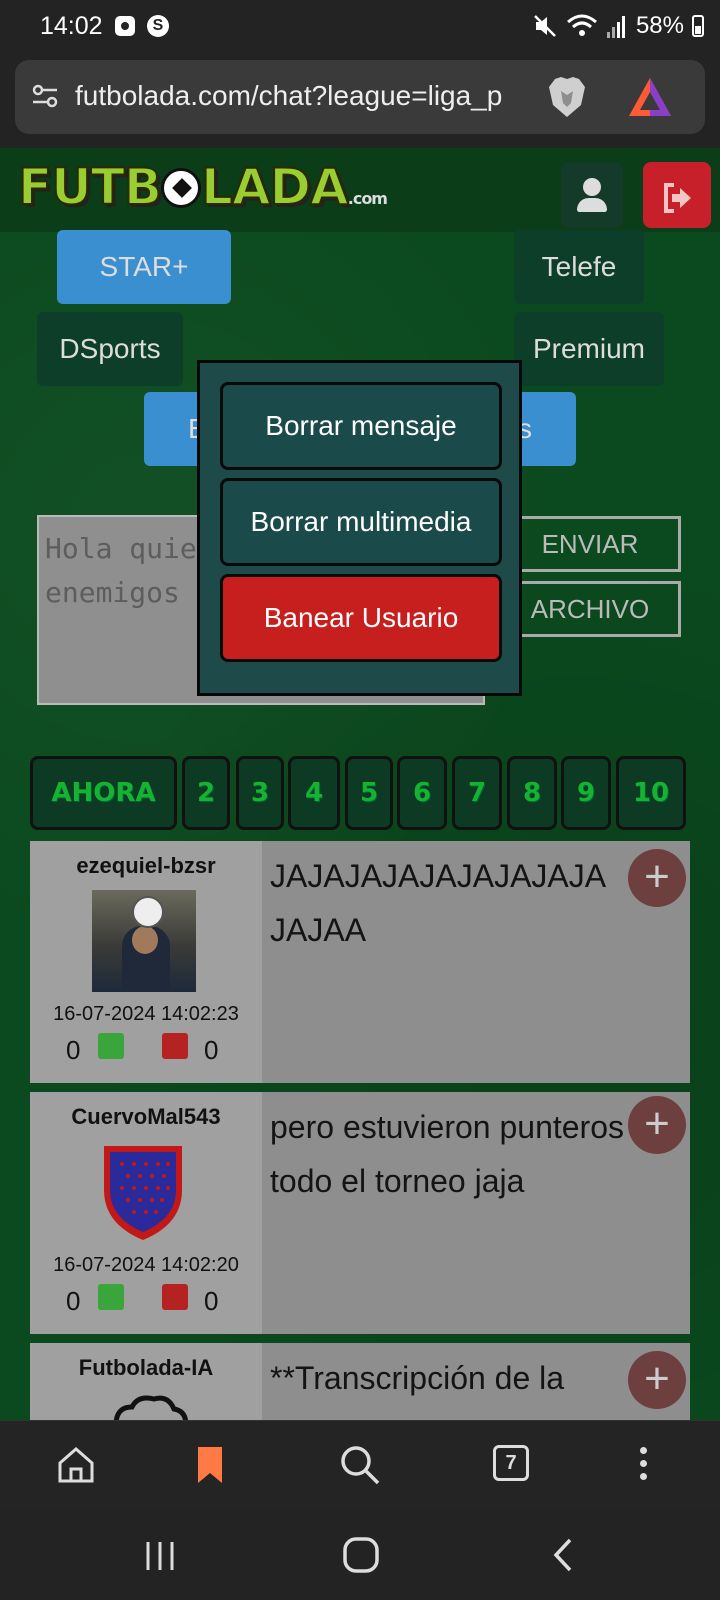  I want to click on channel-star: STAR+, so click(144, 267).